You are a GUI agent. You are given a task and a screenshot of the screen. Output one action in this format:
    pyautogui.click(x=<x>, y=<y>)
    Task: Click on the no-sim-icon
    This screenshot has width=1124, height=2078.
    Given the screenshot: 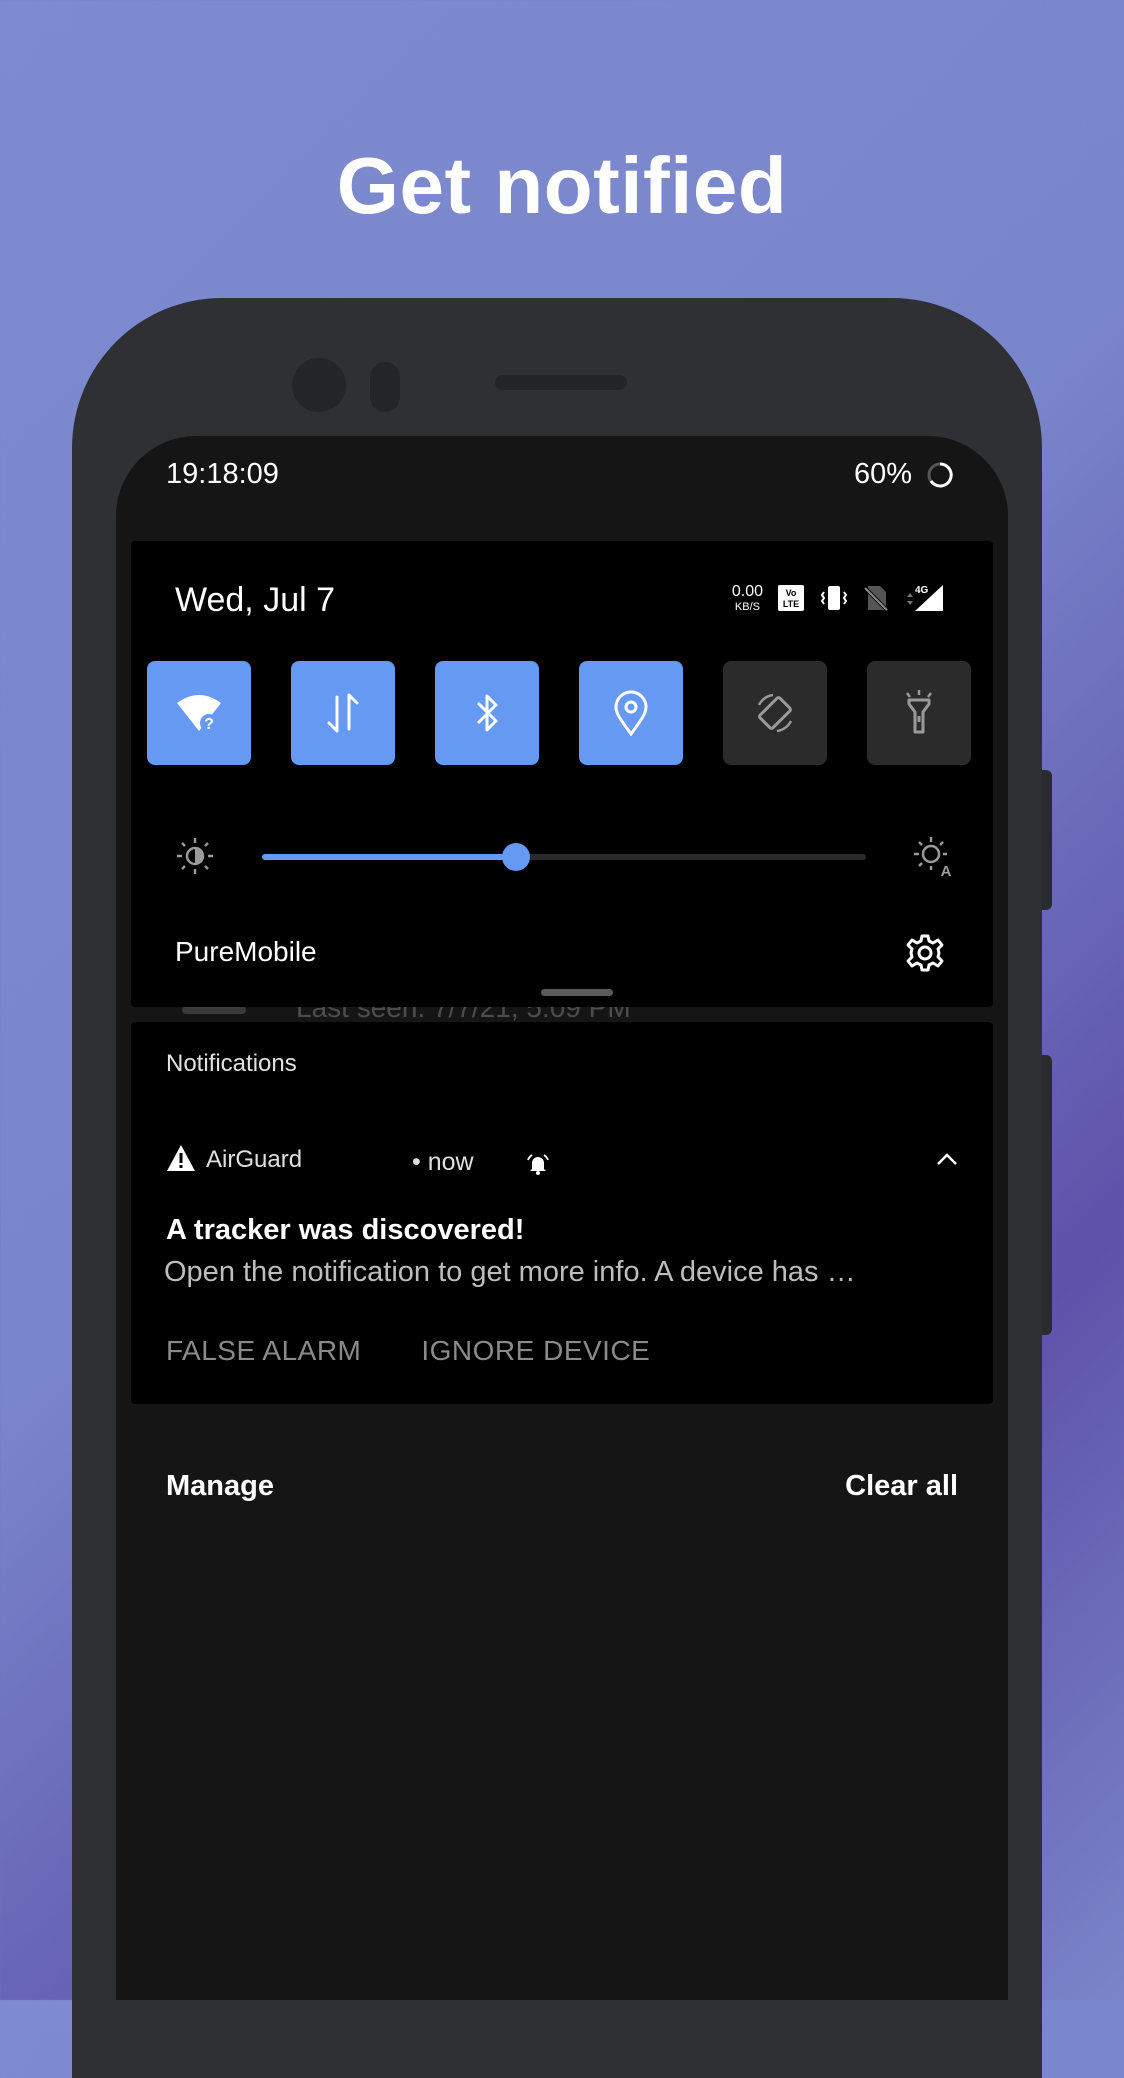 What is the action you would take?
    pyautogui.click(x=876, y=599)
    